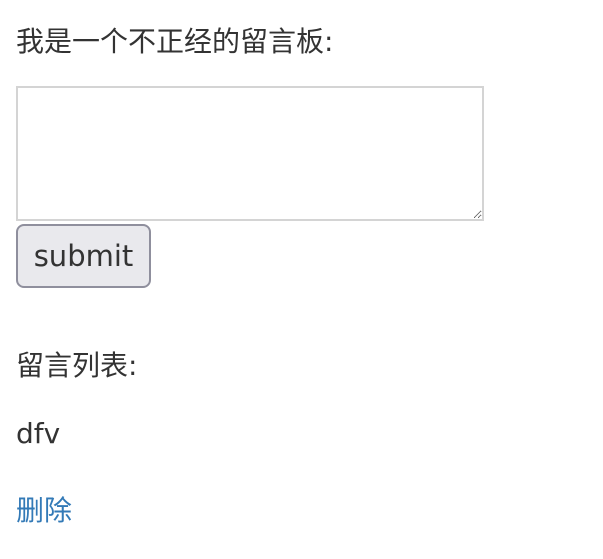 This screenshot has height=559, width=603. Describe the element at coordinates (83, 256) in the screenshot. I see `submit-button: submit` at that location.